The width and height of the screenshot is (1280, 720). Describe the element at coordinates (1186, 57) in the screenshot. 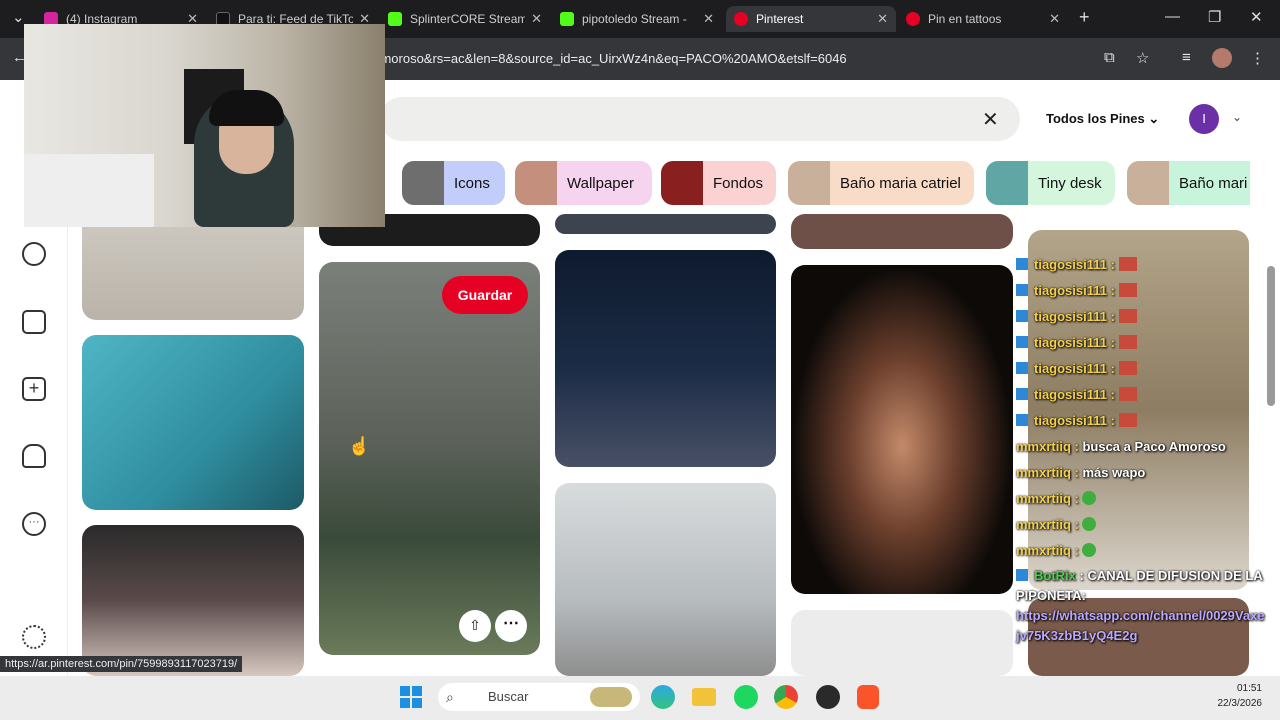

I see `playlist-icon: ≡` at that location.